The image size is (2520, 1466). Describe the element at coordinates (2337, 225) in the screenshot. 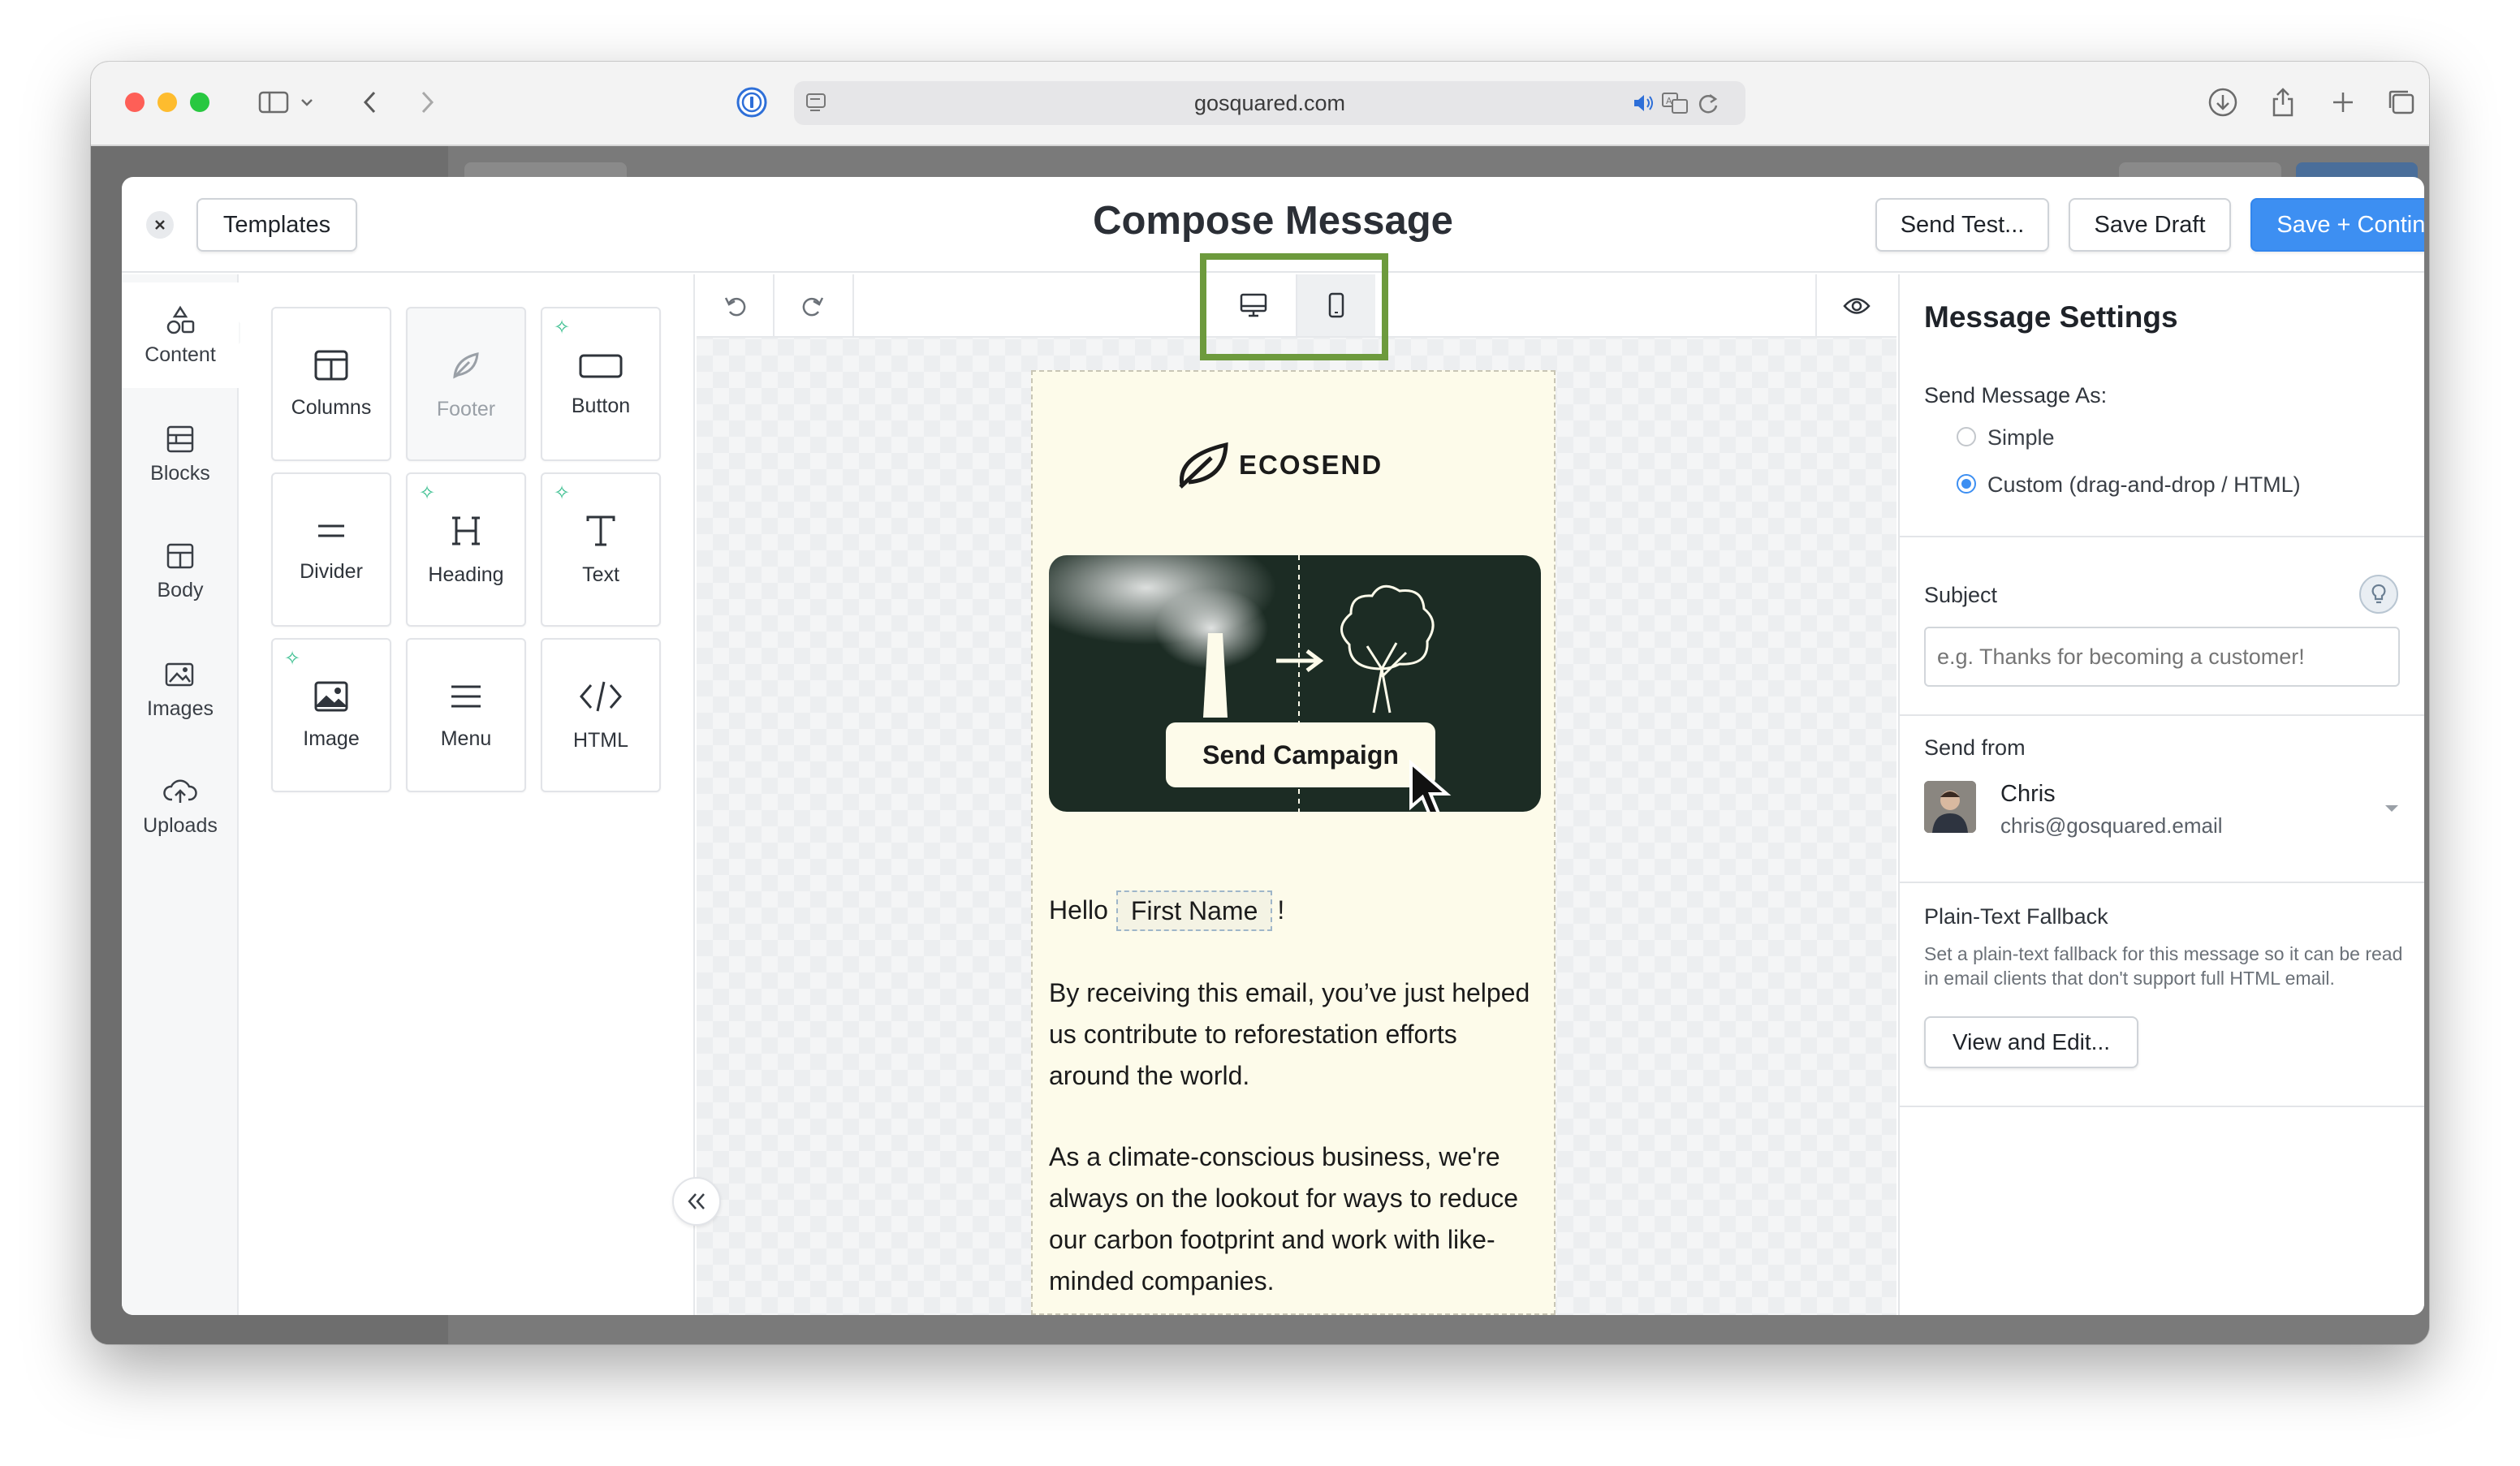

I see `save-continue-button: Save + Continue` at that location.